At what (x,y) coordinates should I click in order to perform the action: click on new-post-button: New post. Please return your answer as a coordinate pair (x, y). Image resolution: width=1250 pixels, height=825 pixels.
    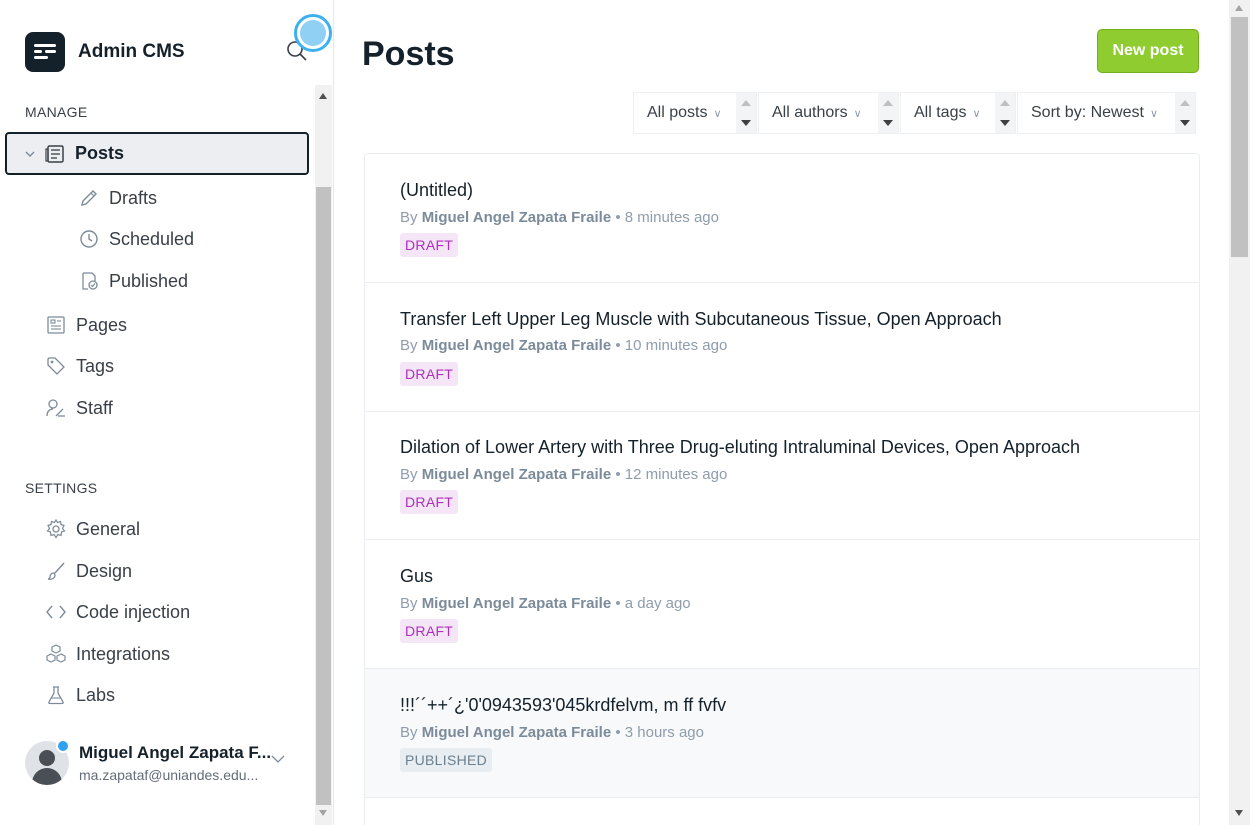
    Looking at the image, I should click on (1148, 51).